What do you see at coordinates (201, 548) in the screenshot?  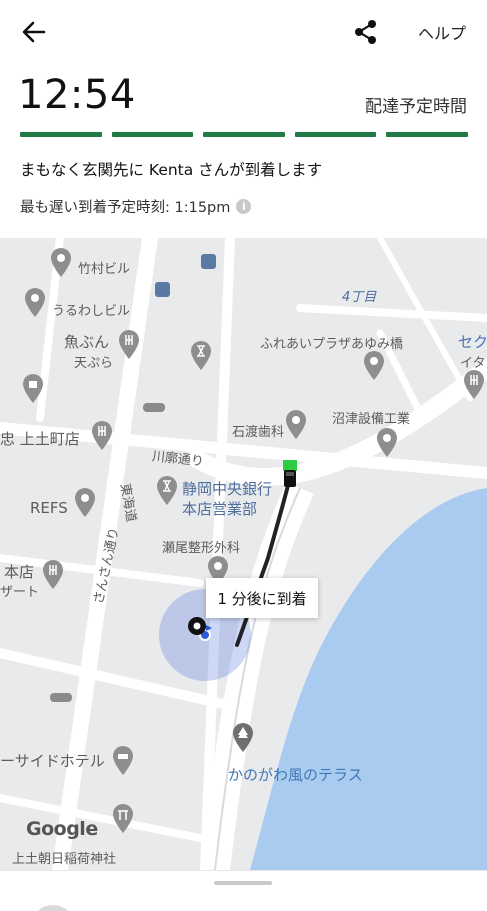 I see `map-label: 瀬尾整形外科` at bounding box center [201, 548].